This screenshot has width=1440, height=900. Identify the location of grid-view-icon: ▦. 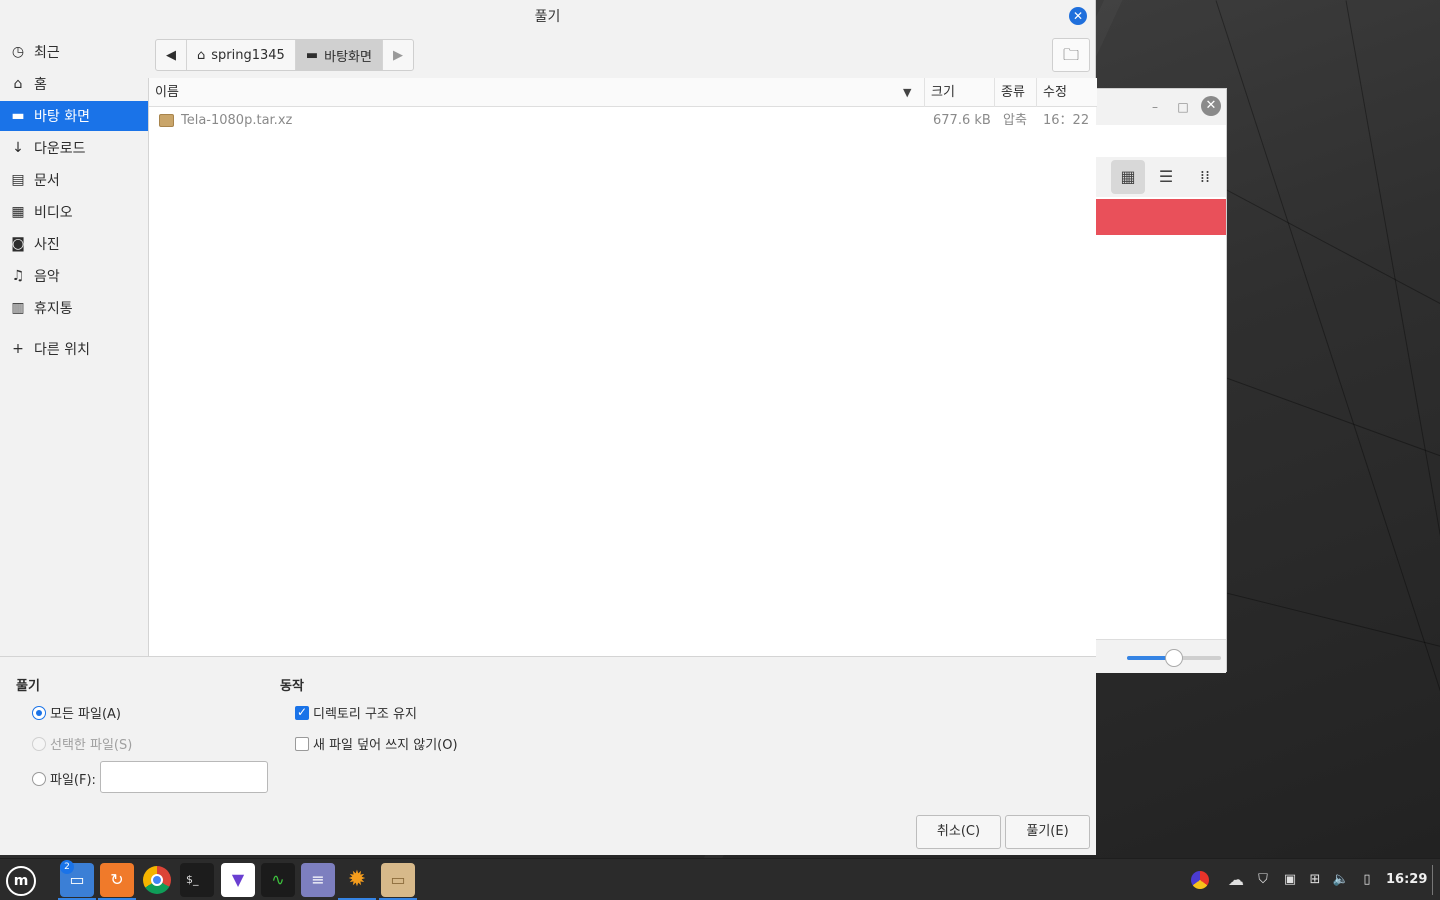
(1128, 177).